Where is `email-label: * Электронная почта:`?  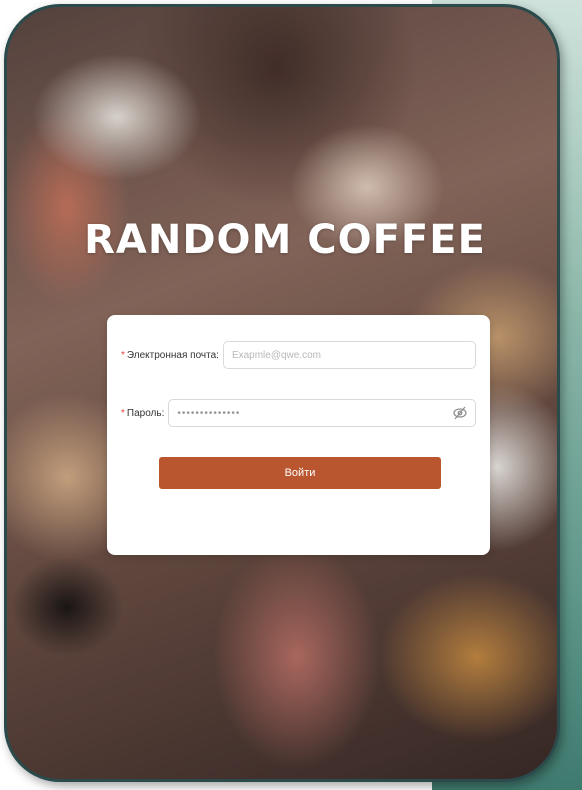
email-label: * Электронная почта: is located at coordinates (170, 355).